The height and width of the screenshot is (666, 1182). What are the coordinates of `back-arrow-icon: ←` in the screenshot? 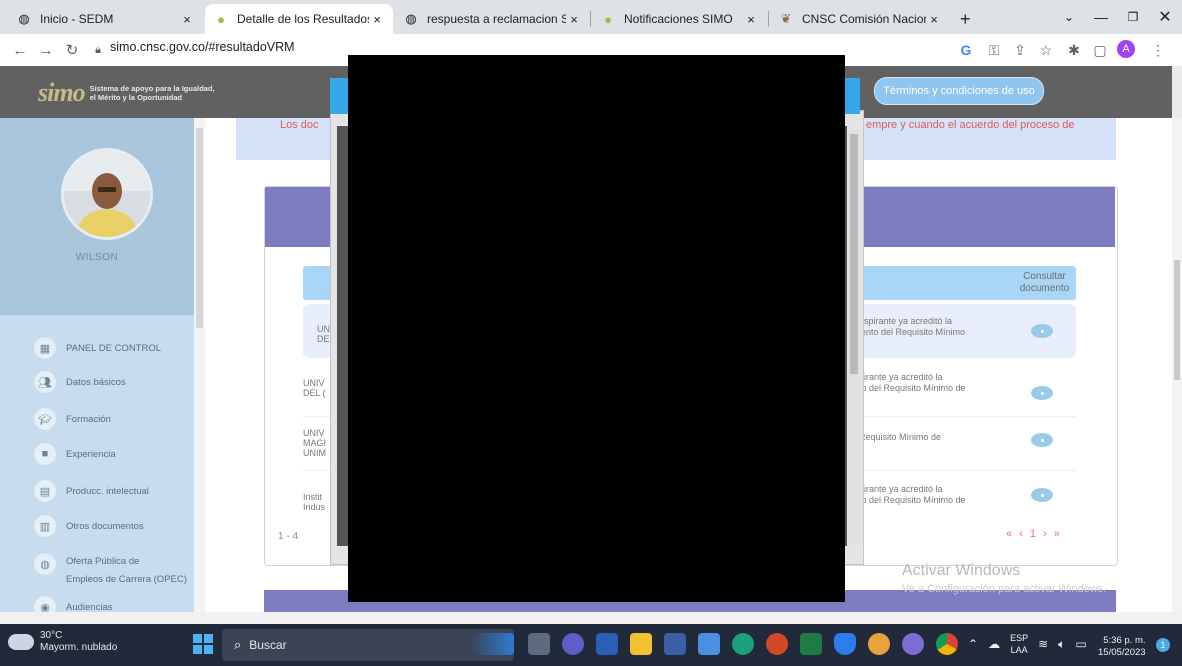 It's located at (20, 50).